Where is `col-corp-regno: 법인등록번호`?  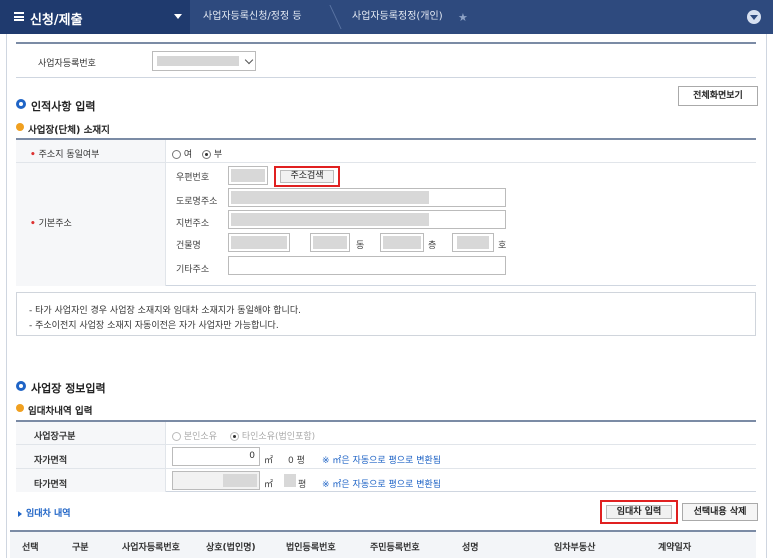
col-corp-regno: 법인등록번호 is located at coordinates (311, 548).